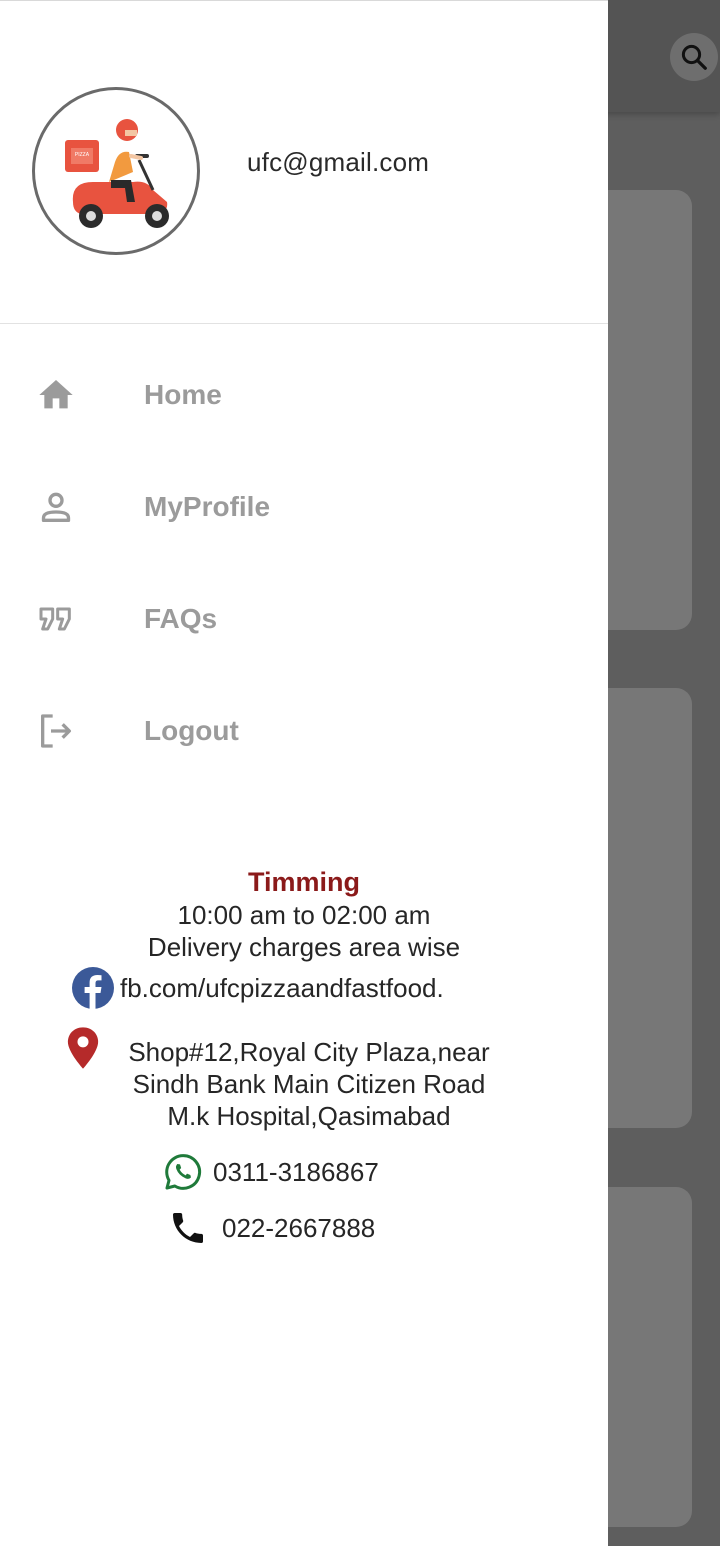 This screenshot has height=1546, width=720. Describe the element at coordinates (183, 1172) in the screenshot. I see `whatsapp-icon` at that location.